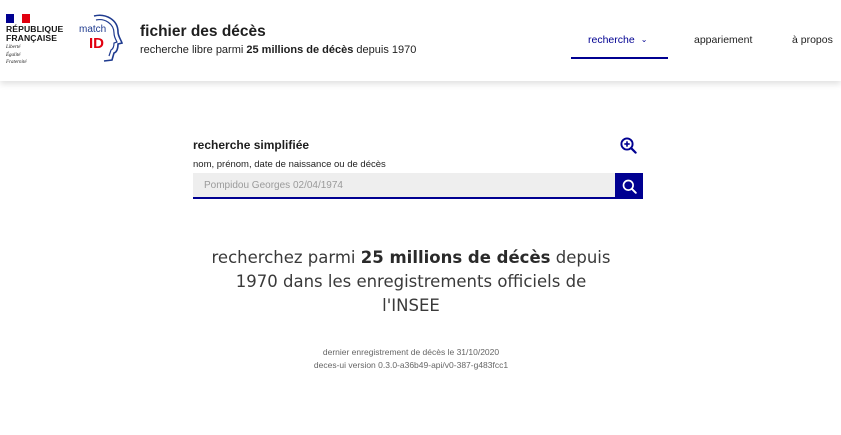 Image resolution: width=841 pixels, height=435 pixels. What do you see at coordinates (96, 43) in the screenshot?
I see `logo-id-text: ID` at bounding box center [96, 43].